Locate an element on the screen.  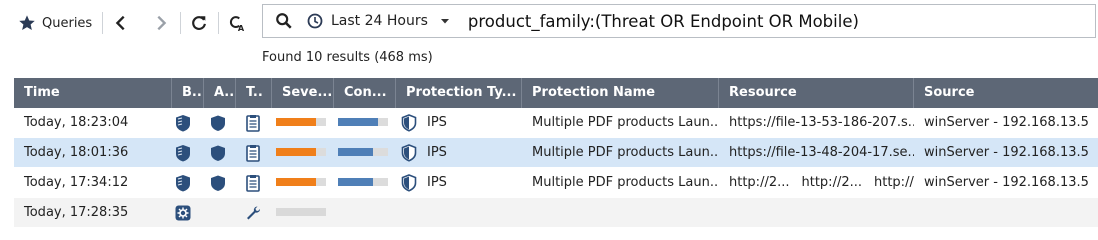
refresh-button is located at coordinates (199, 23).